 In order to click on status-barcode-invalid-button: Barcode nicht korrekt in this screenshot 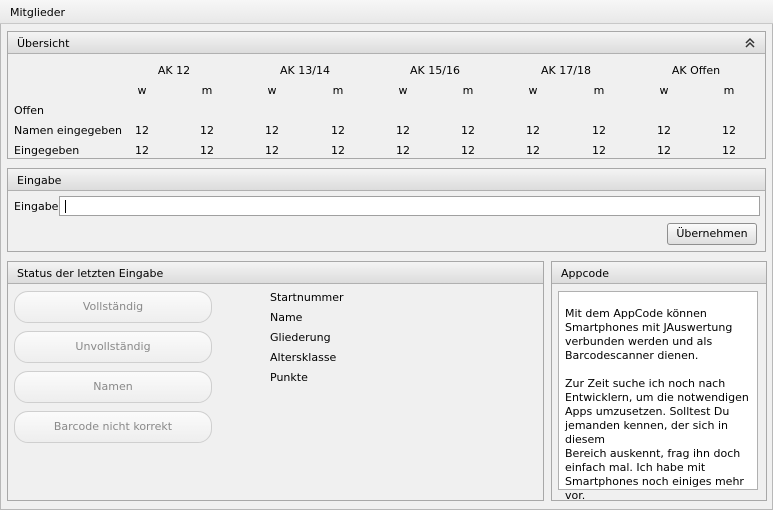, I will do `click(113, 427)`.